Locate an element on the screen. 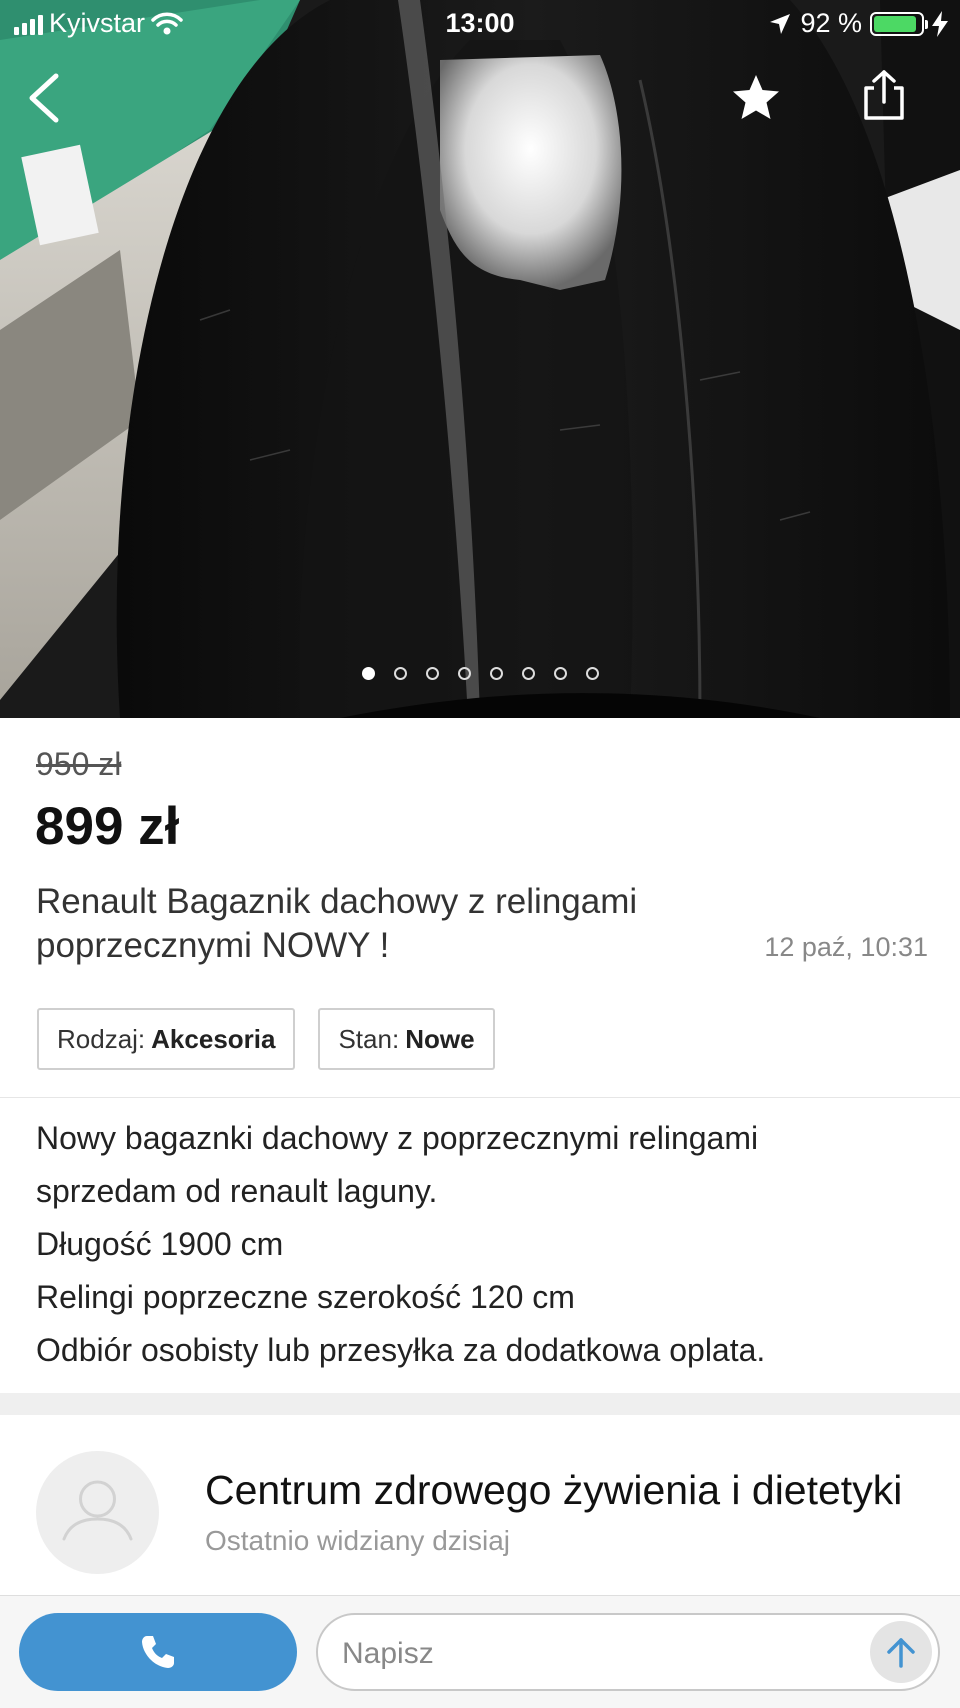  bottom-action-bar is located at coordinates (480, 1651).